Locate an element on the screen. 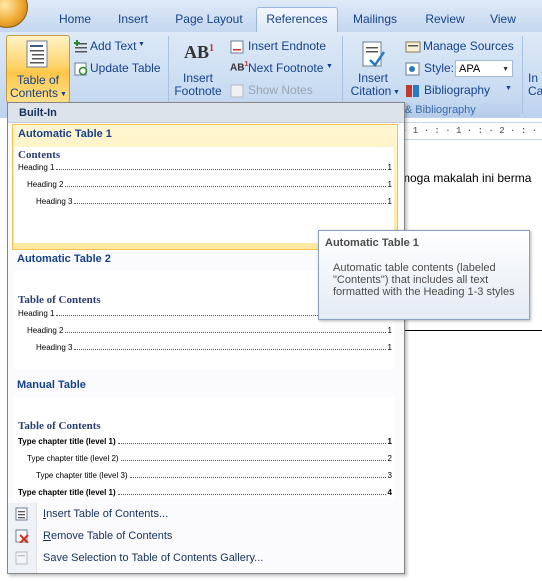 The height and width of the screenshot is (583, 542). show-notes-icon is located at coordinates (237, 91).